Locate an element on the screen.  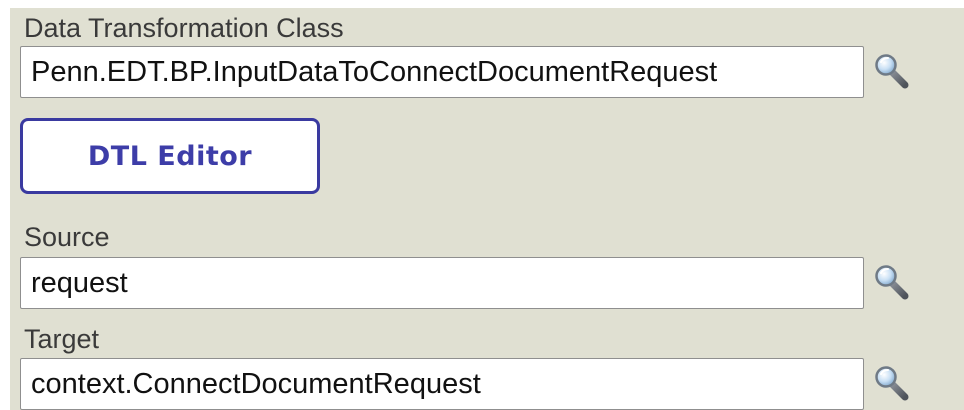
data-transformation-class-label: Data Transformation Class is located at coordinates (184, 28).